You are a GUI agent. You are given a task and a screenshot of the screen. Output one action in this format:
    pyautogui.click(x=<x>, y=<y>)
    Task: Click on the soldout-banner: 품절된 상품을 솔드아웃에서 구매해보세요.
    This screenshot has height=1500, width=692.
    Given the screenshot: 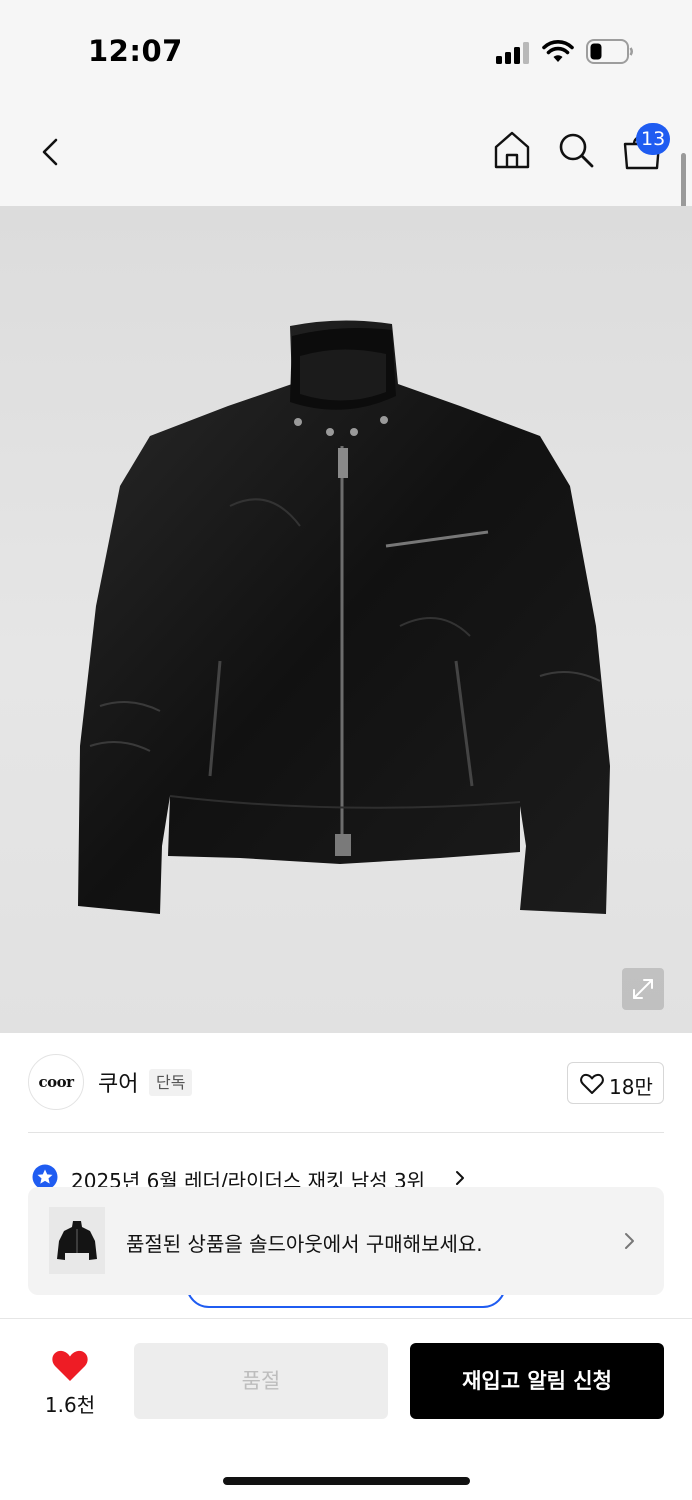 What is the action you would take?
    pyautogui.click(x=346, y=1241)
    